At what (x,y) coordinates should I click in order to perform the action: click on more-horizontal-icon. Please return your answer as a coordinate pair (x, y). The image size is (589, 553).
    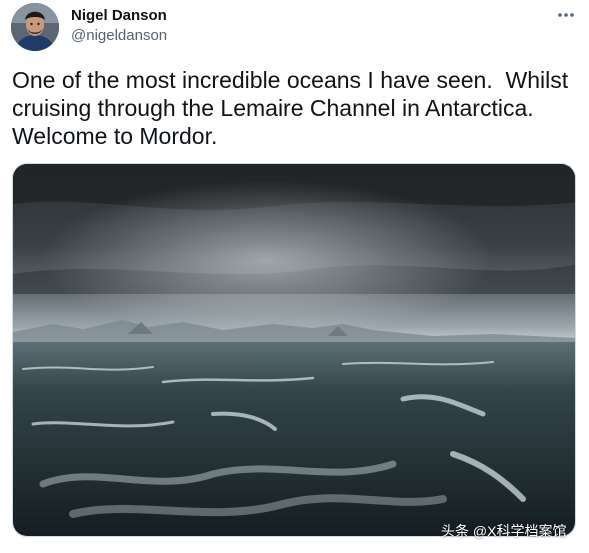
    Looking at the image, I should click on (566, 15).